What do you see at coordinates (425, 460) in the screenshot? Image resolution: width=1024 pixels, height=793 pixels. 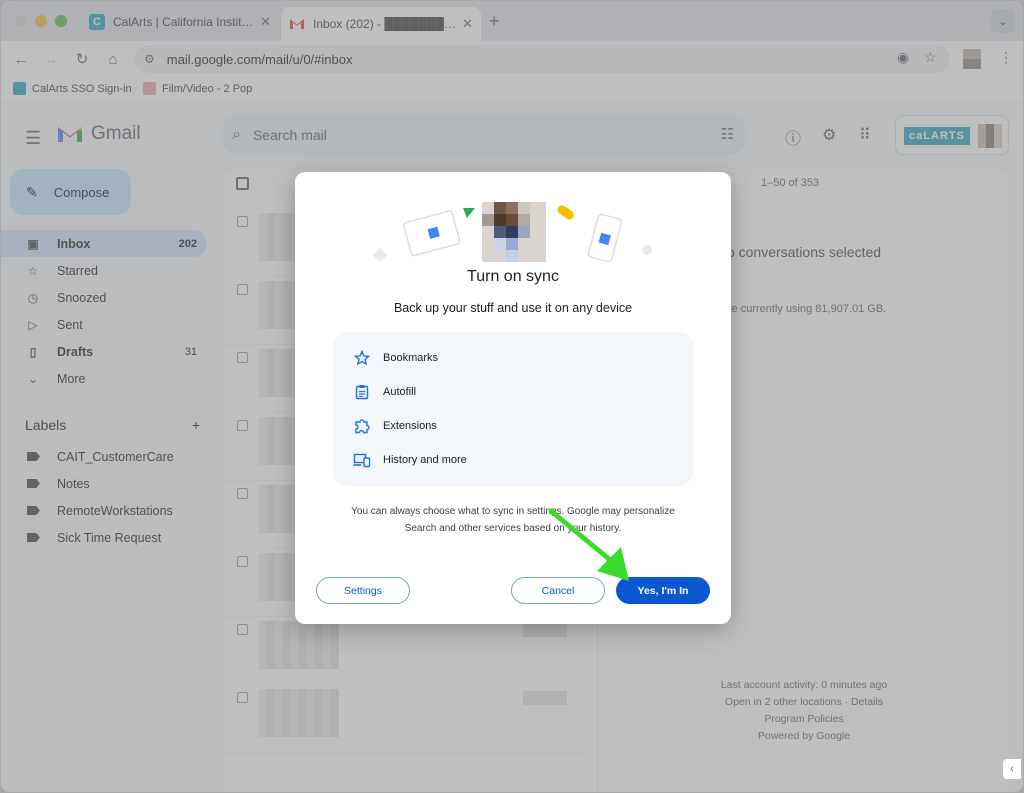 I see `feature-label: History and more` at bounding box center [425, 460].